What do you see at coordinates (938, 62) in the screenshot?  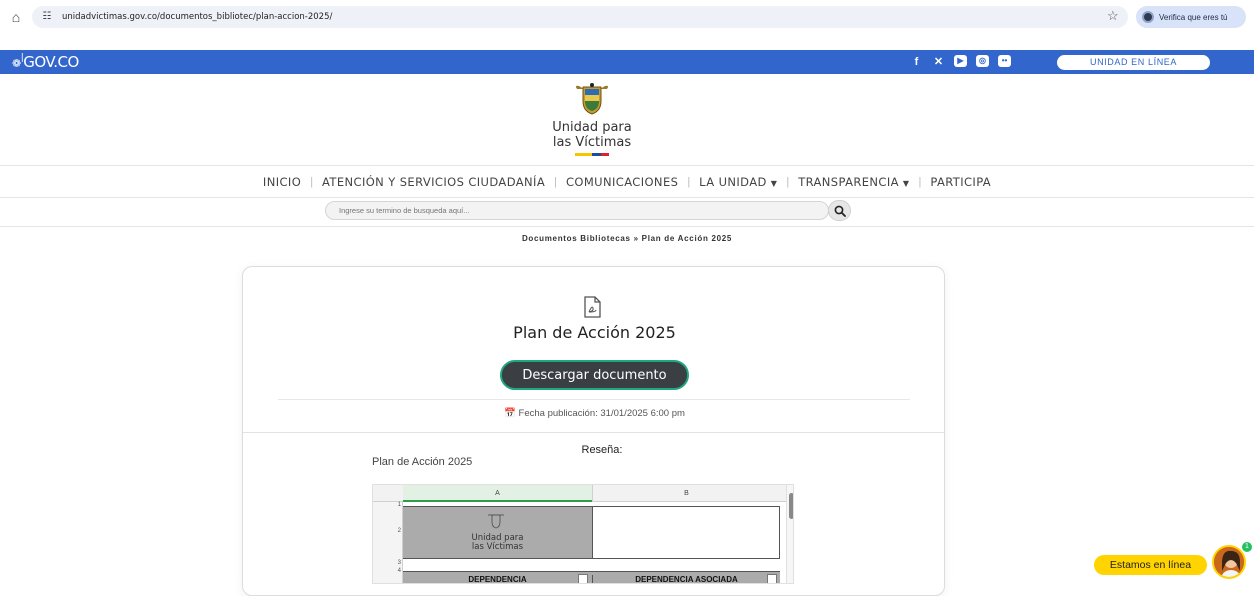 I see `x-icon: ✕` at bounding box center [938, 62].